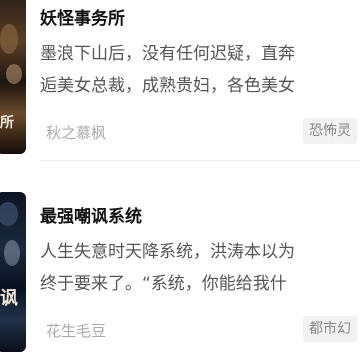 The height and width of the screenshot is (360, 360). What do you see at coordinates (167, 268) in the screenshot?
I see `book-description: 人生失意时天降系统，洪涛本以为 终于要来了。“系统，你能给我什` at bounding box center [167, 268].